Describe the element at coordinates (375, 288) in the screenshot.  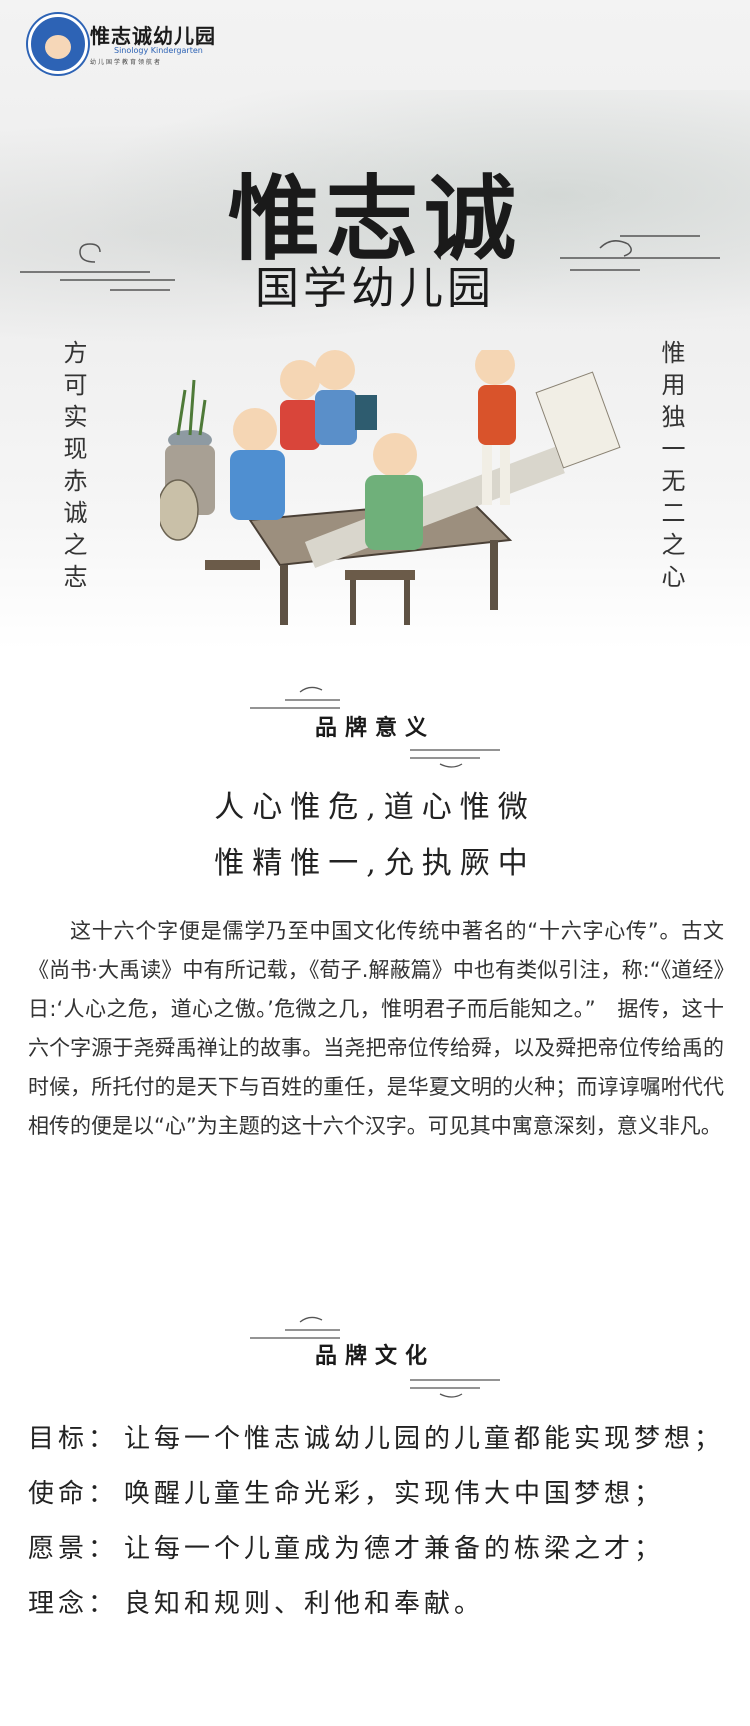
I see `hero-subtitle: 国学幼儿园` at that location.